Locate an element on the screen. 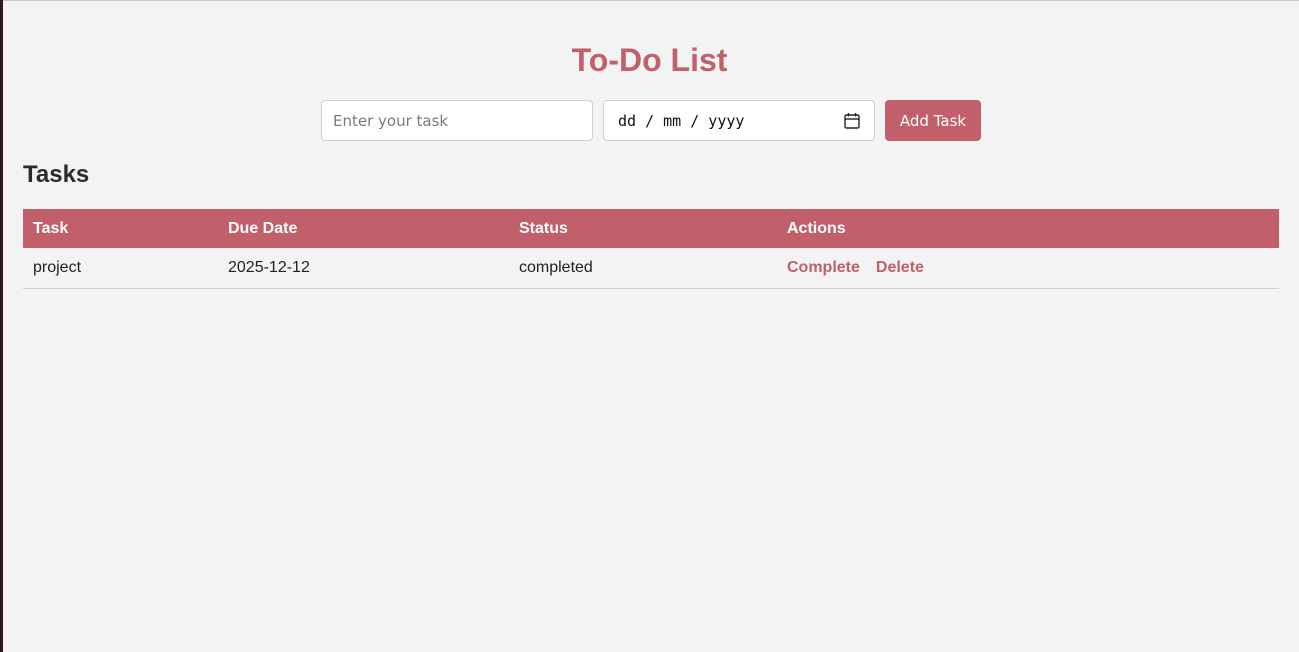 The width and height of the screenshot is (1299, 652). header-task: Task is located at coordinates (120, 228).